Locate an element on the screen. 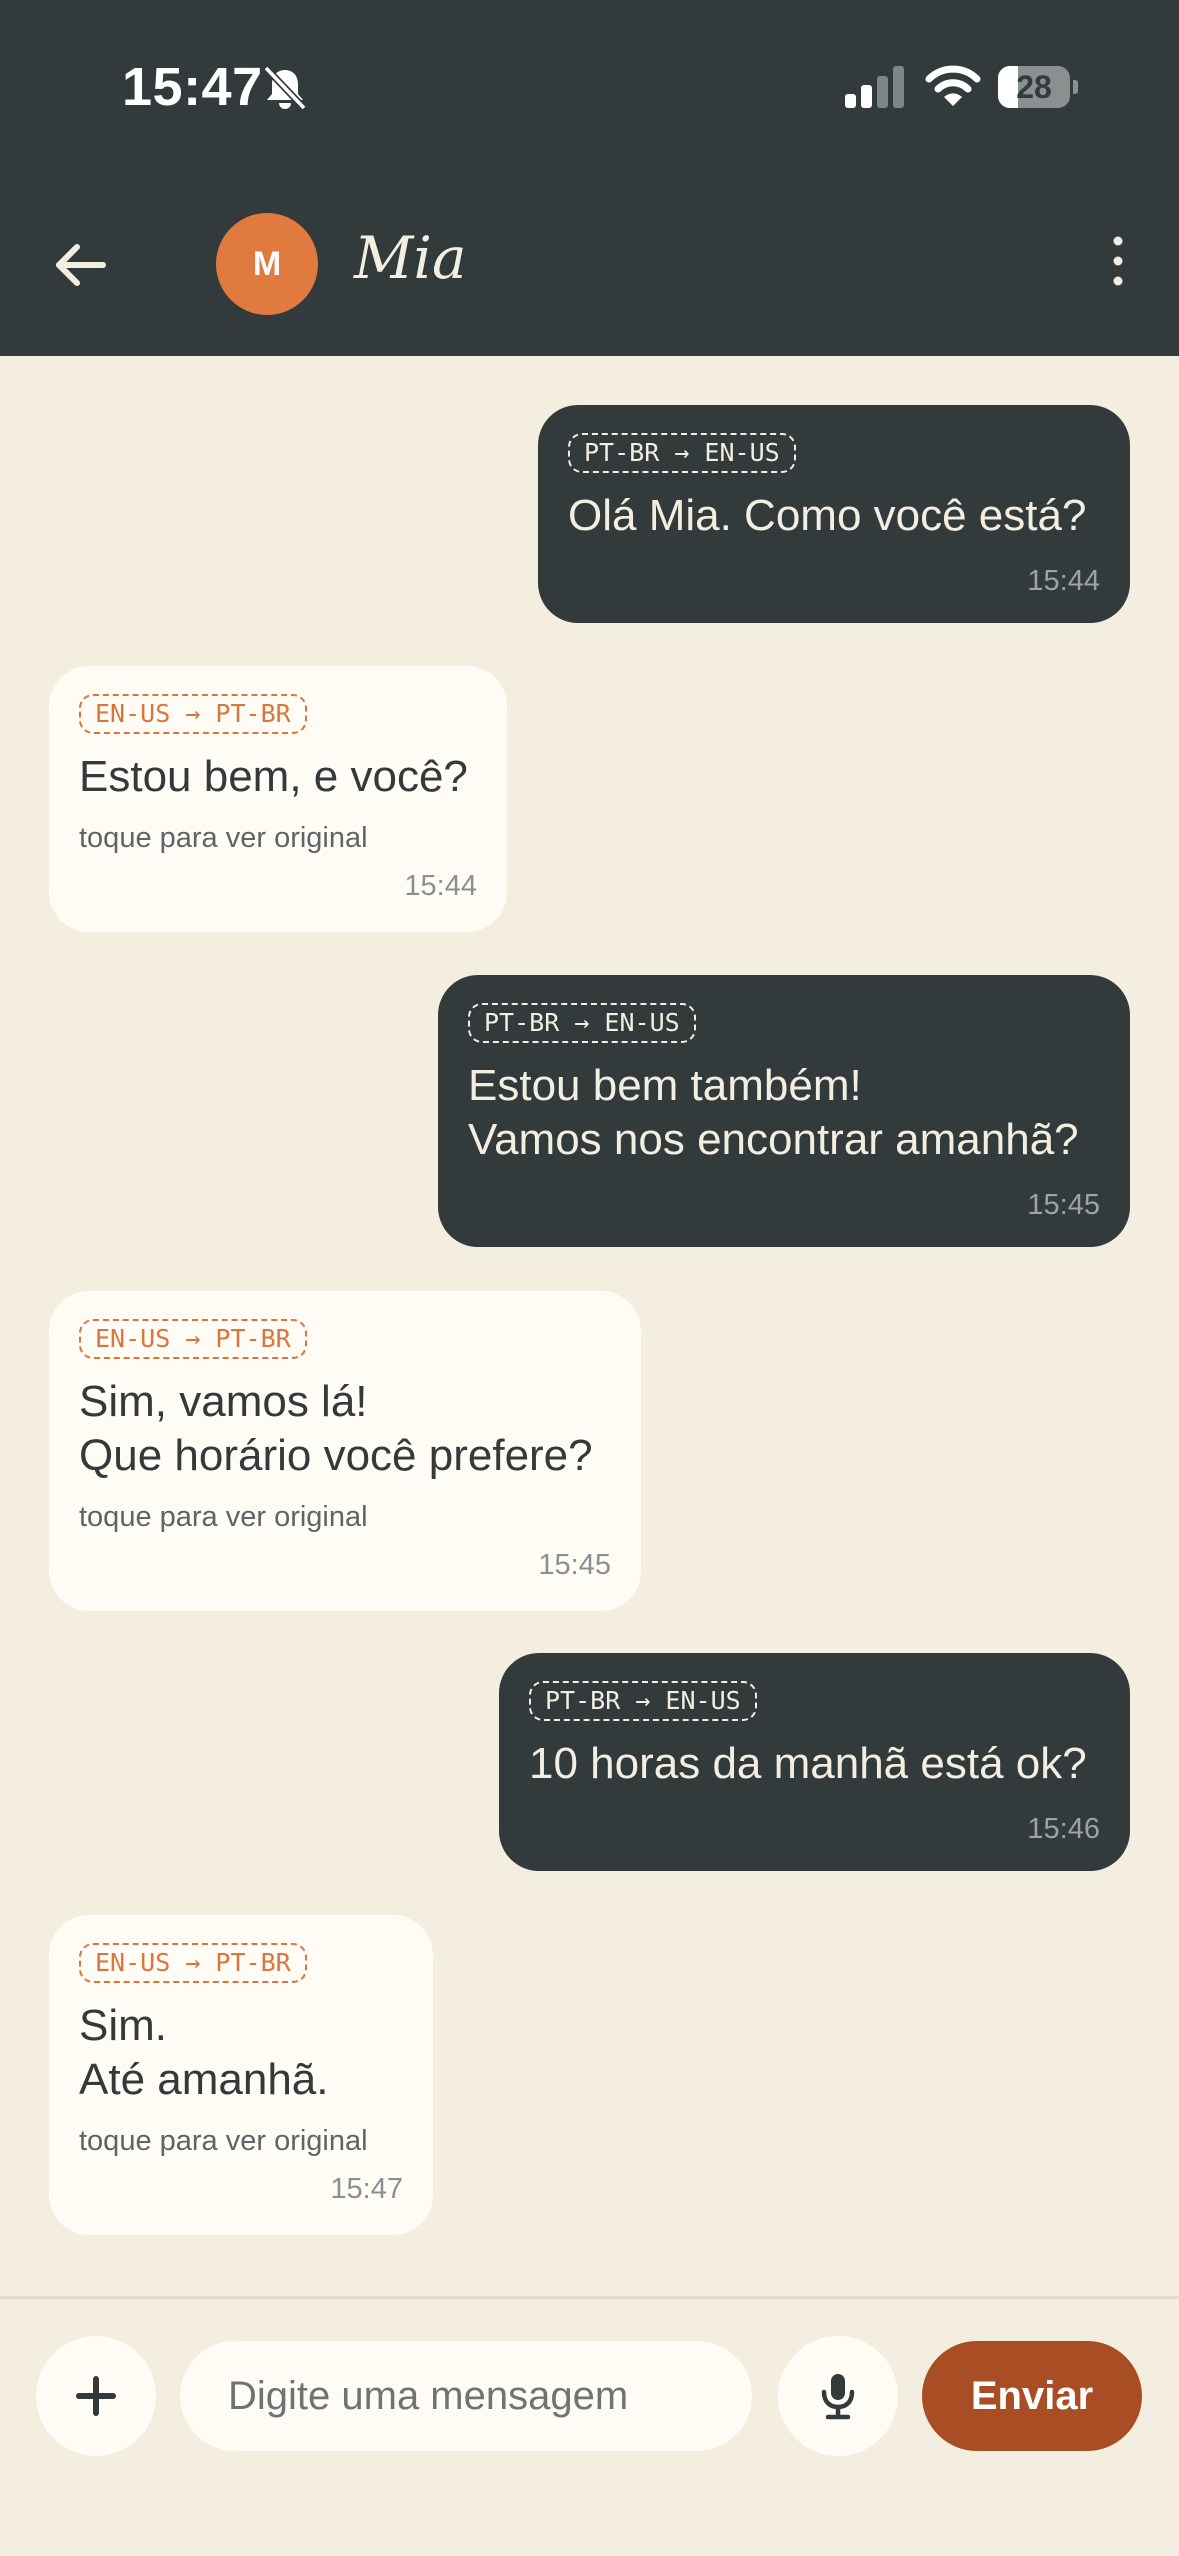 Image resolution: width=1179 pixels, height=2556 pixels. bell-off-icon is located at coordinates (285, 88).